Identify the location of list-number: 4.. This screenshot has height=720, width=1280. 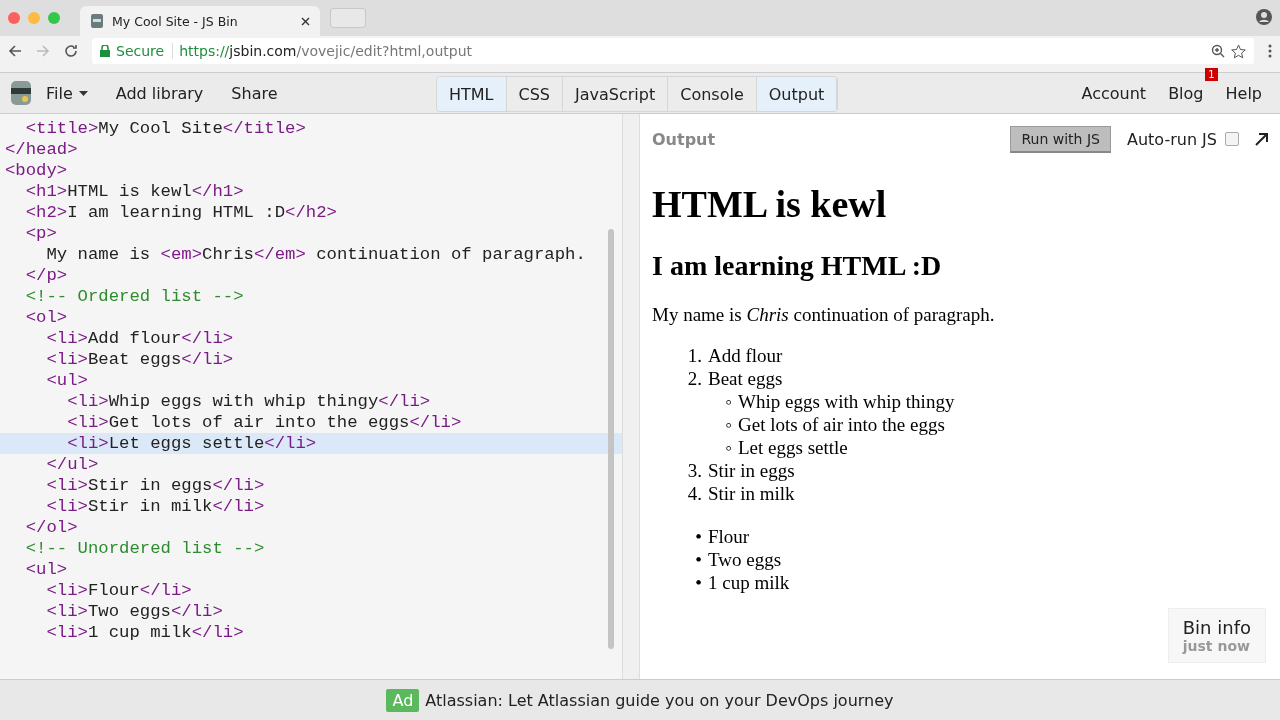
(694, 493).